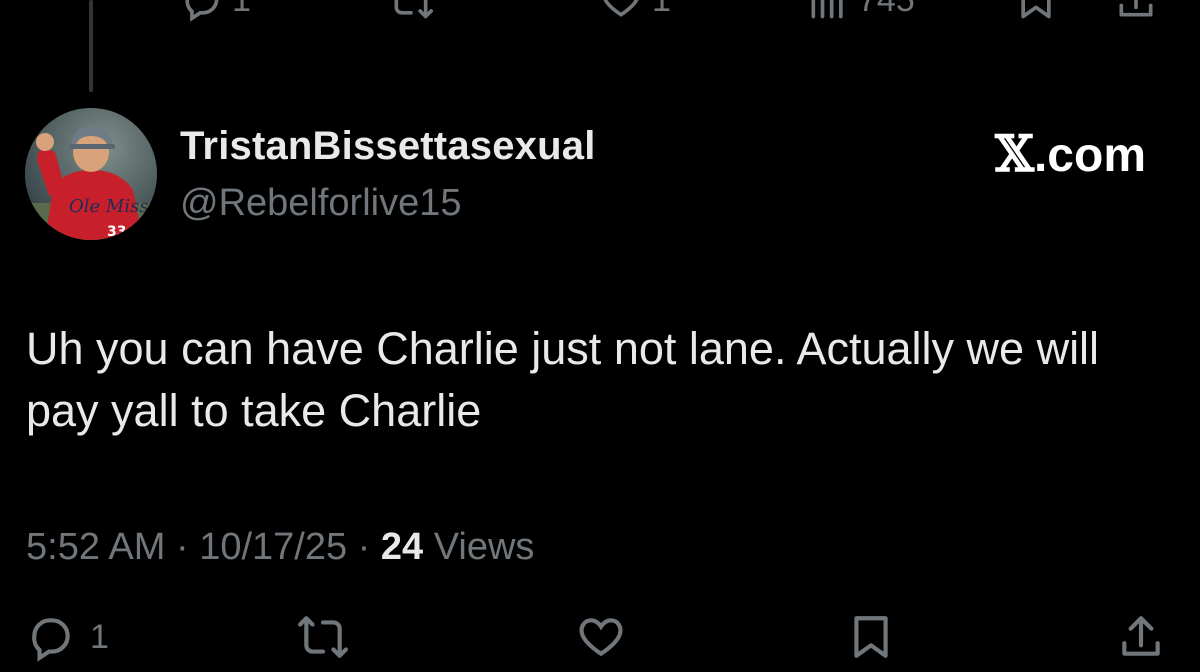 The height and width of the screenshot is (672, 1200). I want to click on like-button, so click(601, 637).